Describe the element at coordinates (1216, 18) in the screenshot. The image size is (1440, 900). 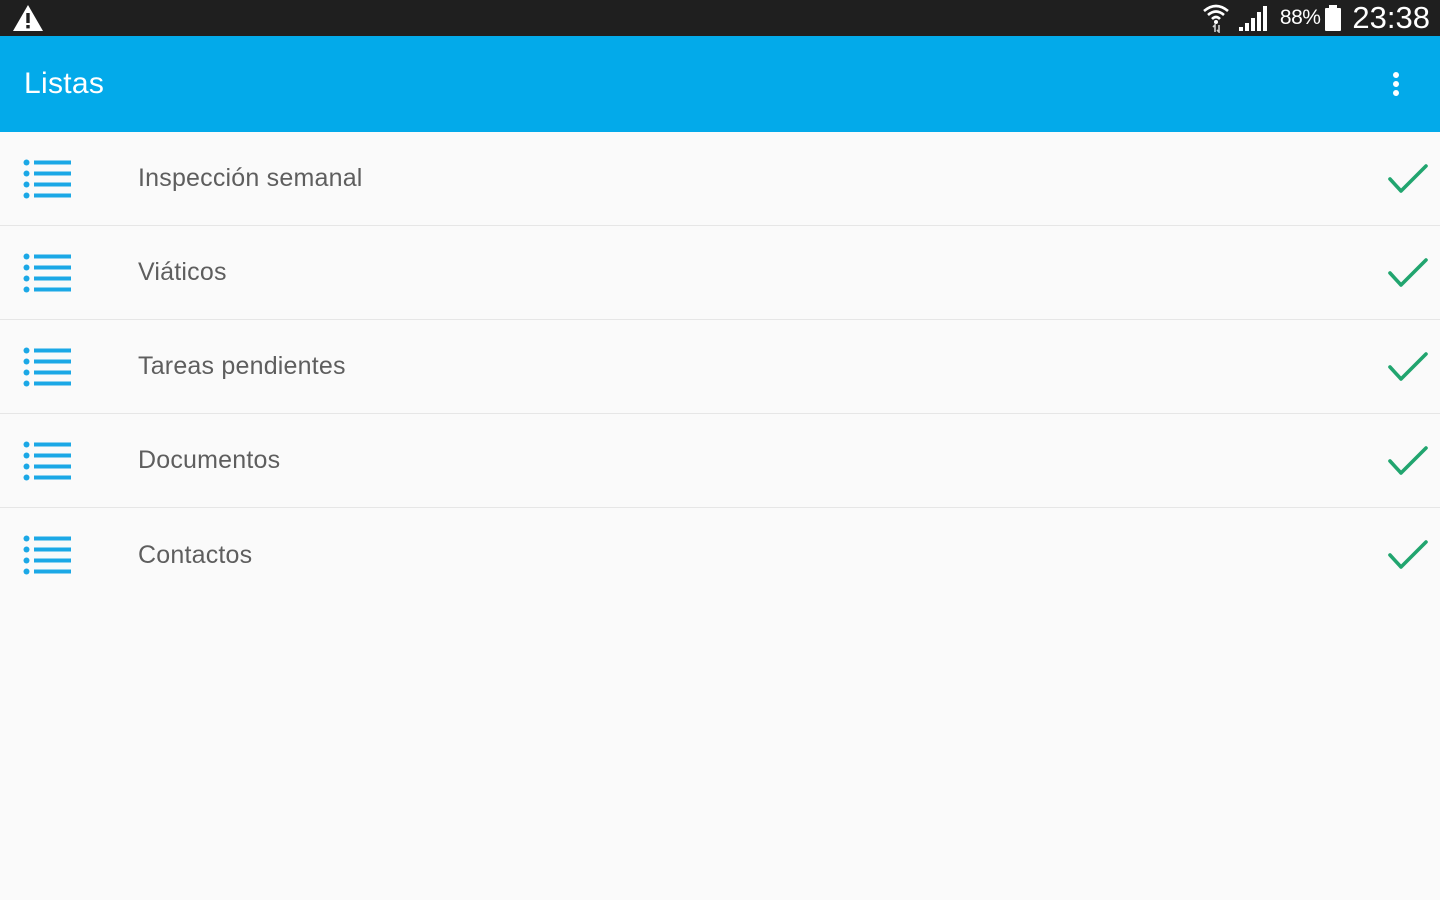
I see `wifi-icon` at that location.